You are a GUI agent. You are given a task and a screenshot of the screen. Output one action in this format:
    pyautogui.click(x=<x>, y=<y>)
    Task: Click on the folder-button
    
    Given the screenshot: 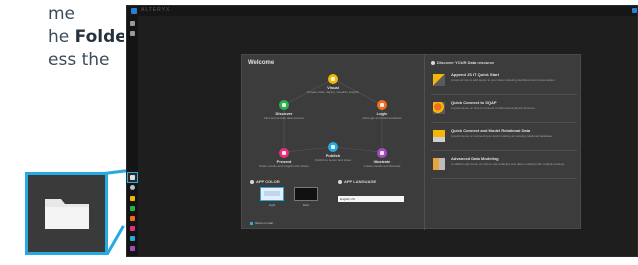 What is the action you would take?
    pyautogui.click(x=132, y=177)
    